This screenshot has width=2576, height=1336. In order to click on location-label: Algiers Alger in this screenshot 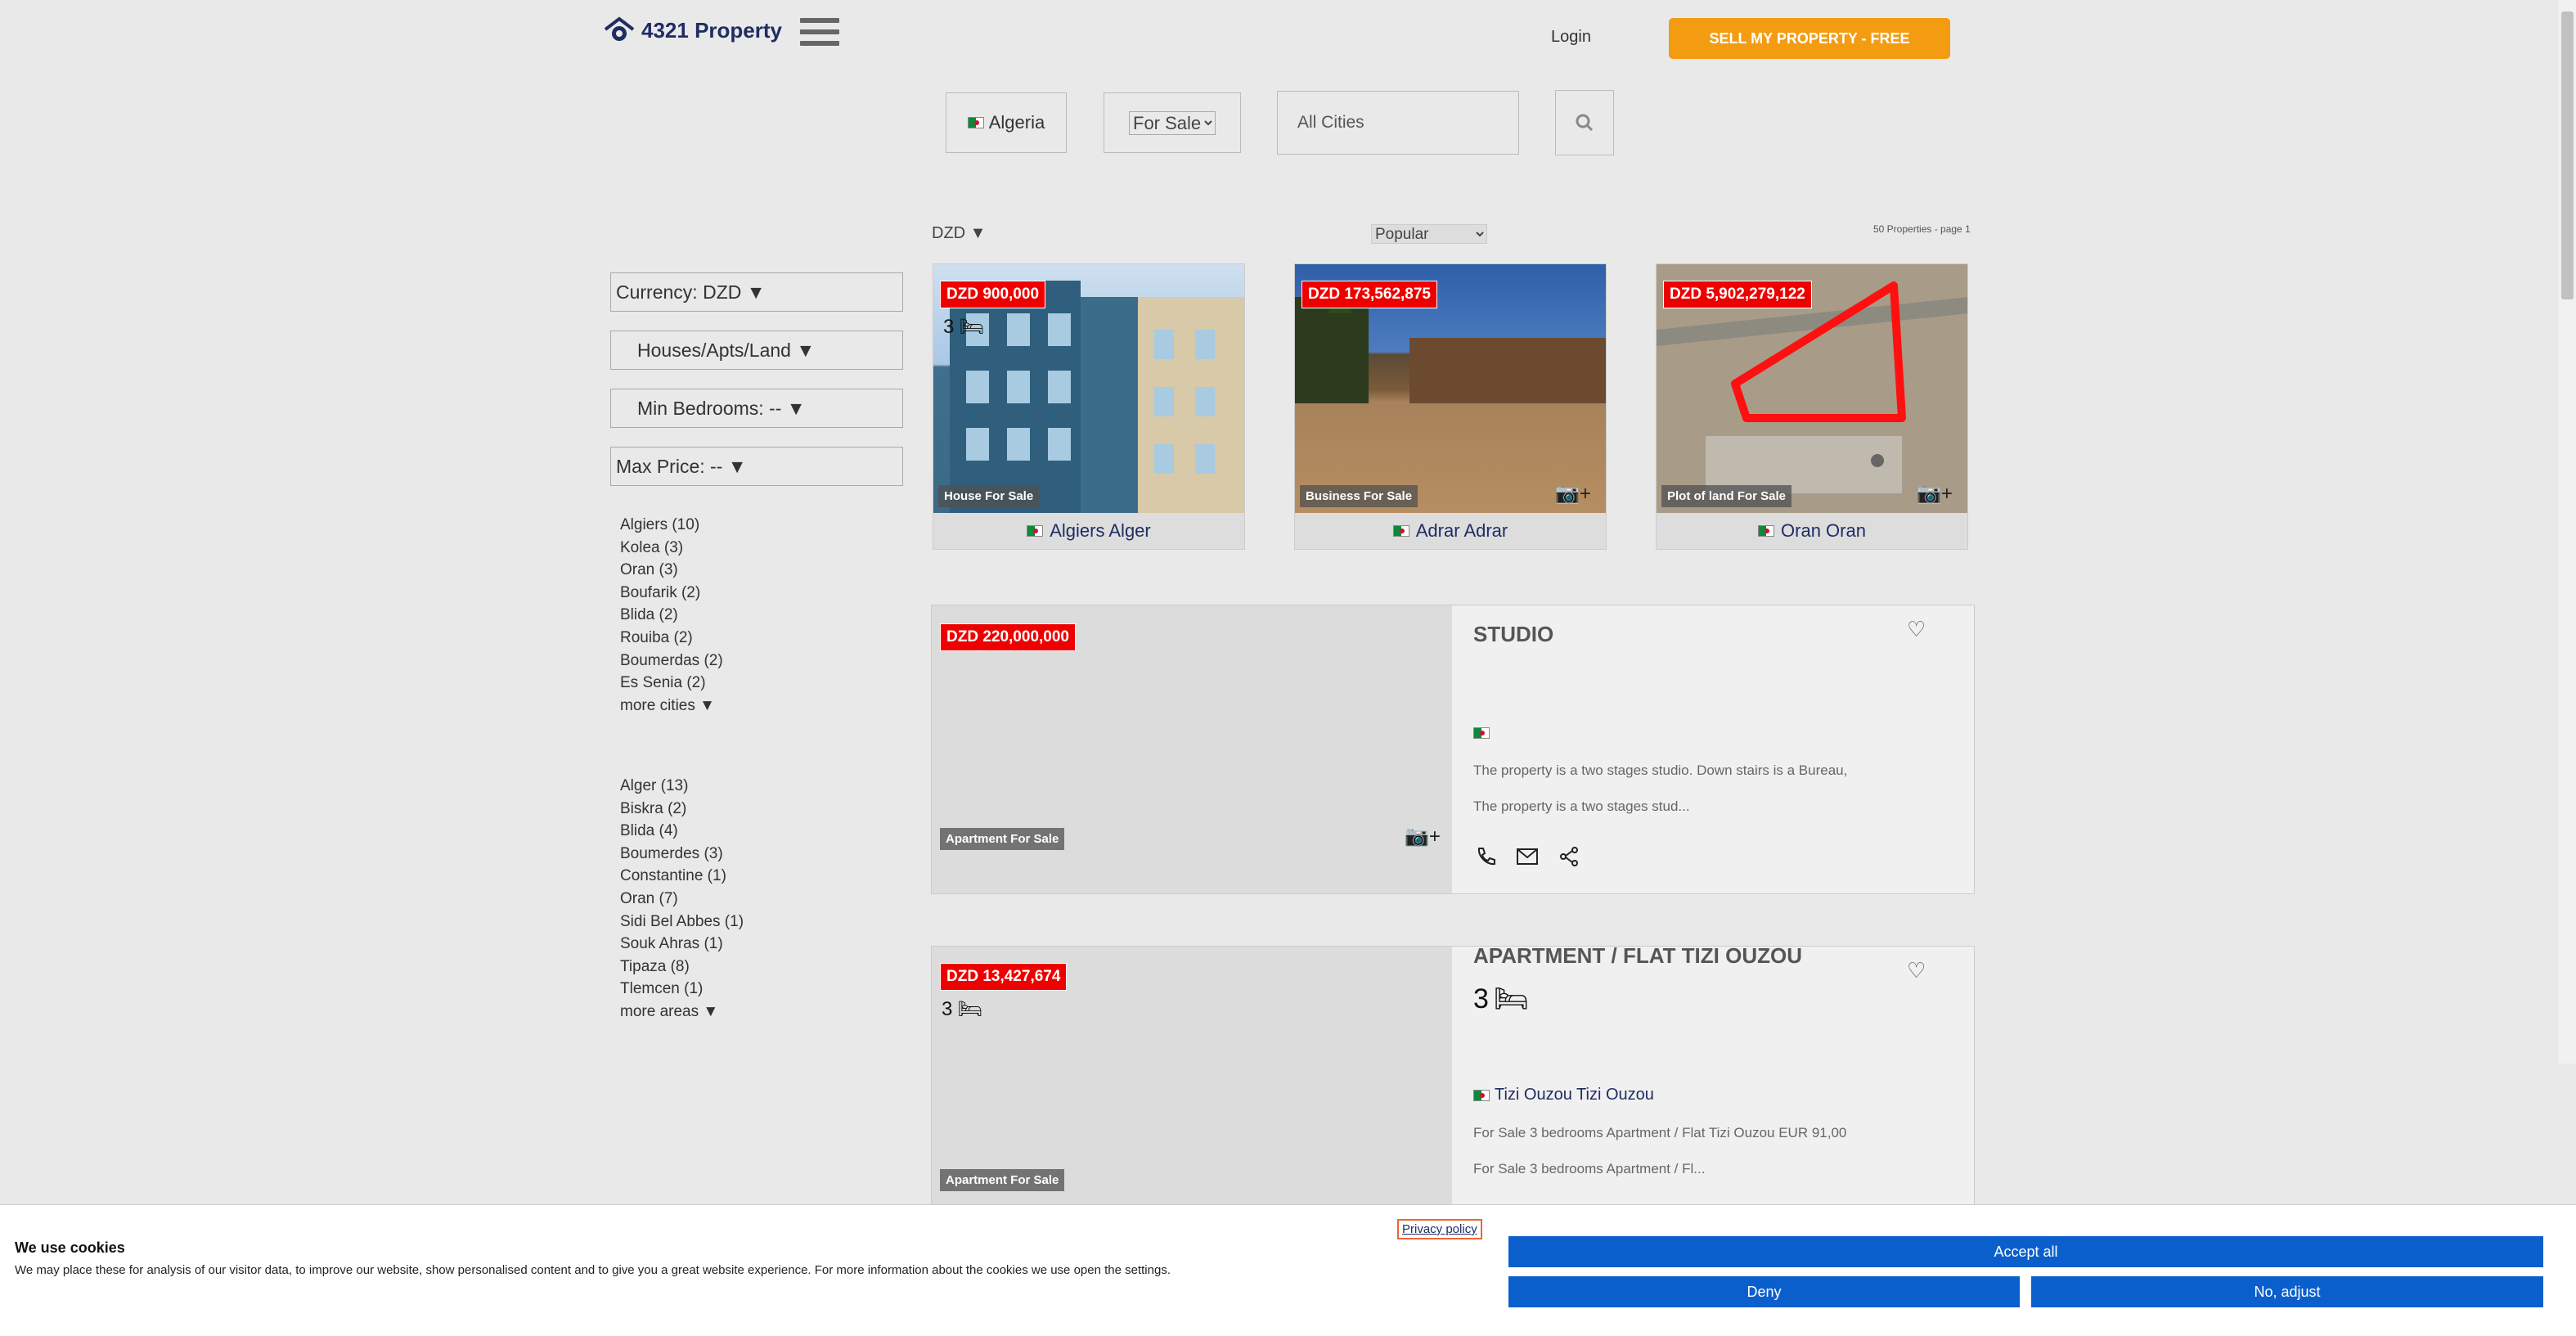, I will do `click(1100, 531)`.